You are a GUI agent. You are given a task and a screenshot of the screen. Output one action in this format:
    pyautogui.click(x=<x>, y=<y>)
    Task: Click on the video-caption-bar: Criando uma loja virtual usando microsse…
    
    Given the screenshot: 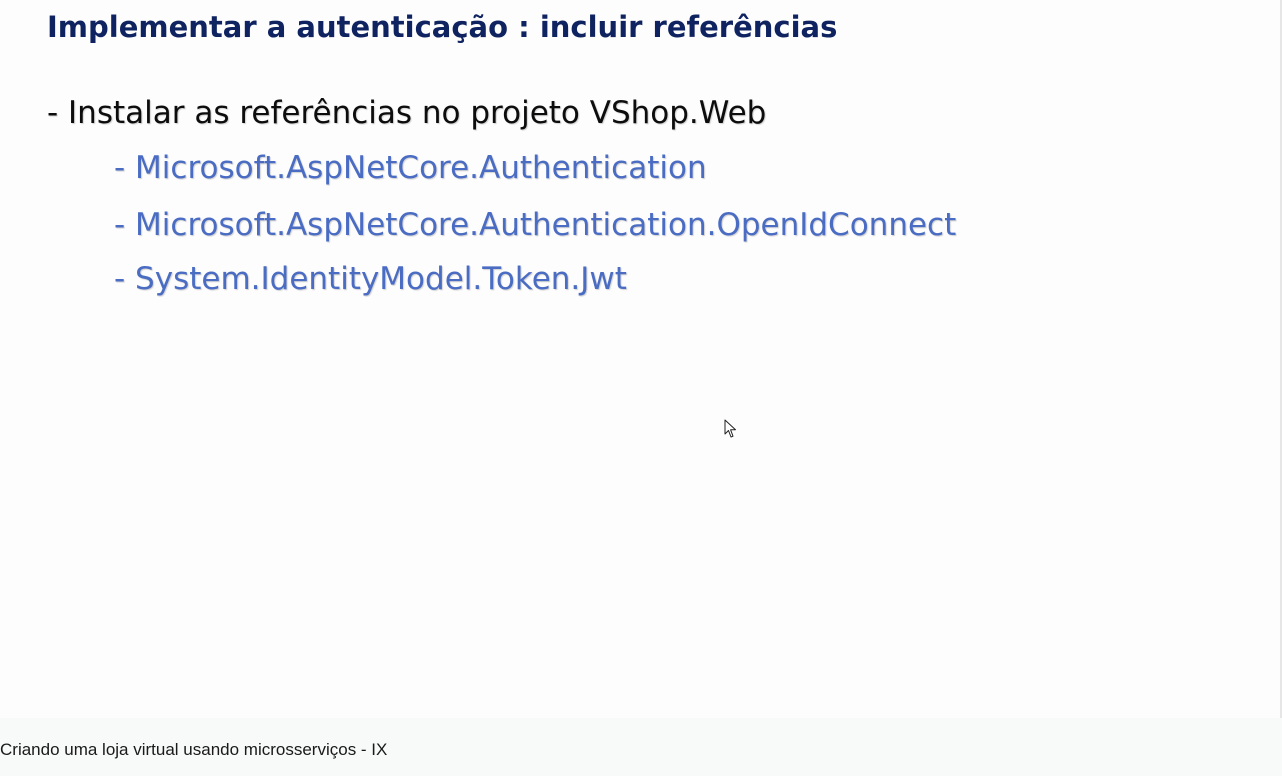 What is the action you would take?
    pyautogui.click(x=641, y=747)
    